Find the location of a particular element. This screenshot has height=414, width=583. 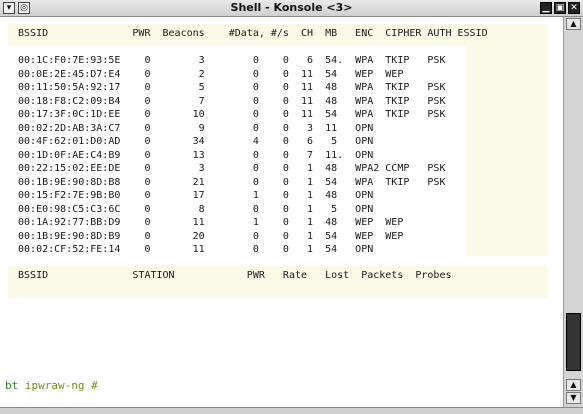

ap-table-row: 00:1D:0F:AE:C4:B9 0 13 0 0 7 11. OPN is located at coordinates (193, 155).